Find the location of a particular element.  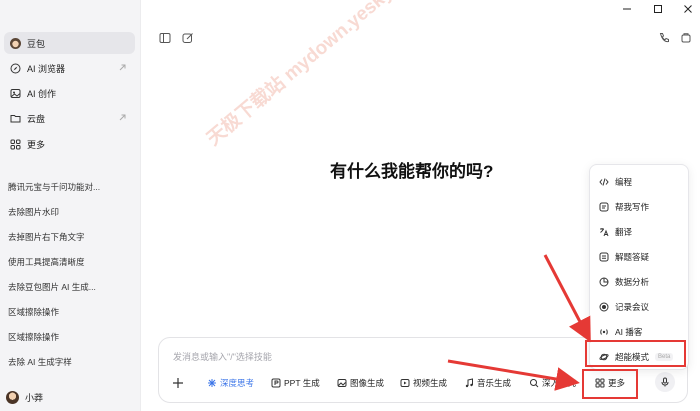

highlight-more-chip is located at coordinates (610, 384).